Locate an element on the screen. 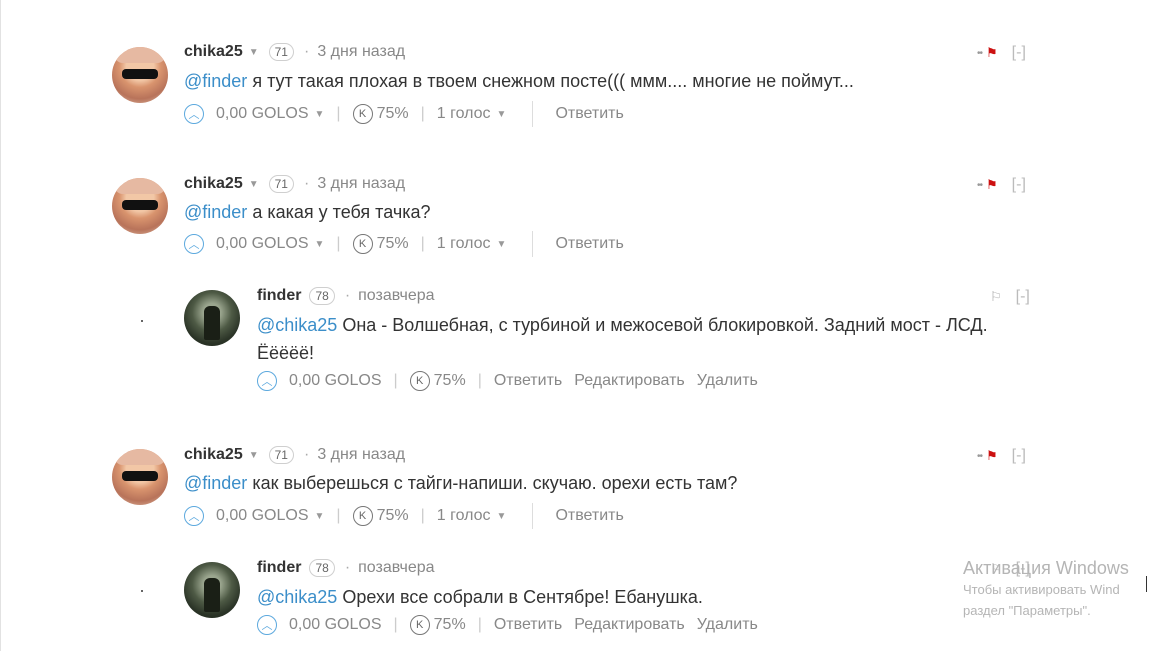  comment-body: @finder а какая у тебя тачка? is located at coordinates (307, 212).